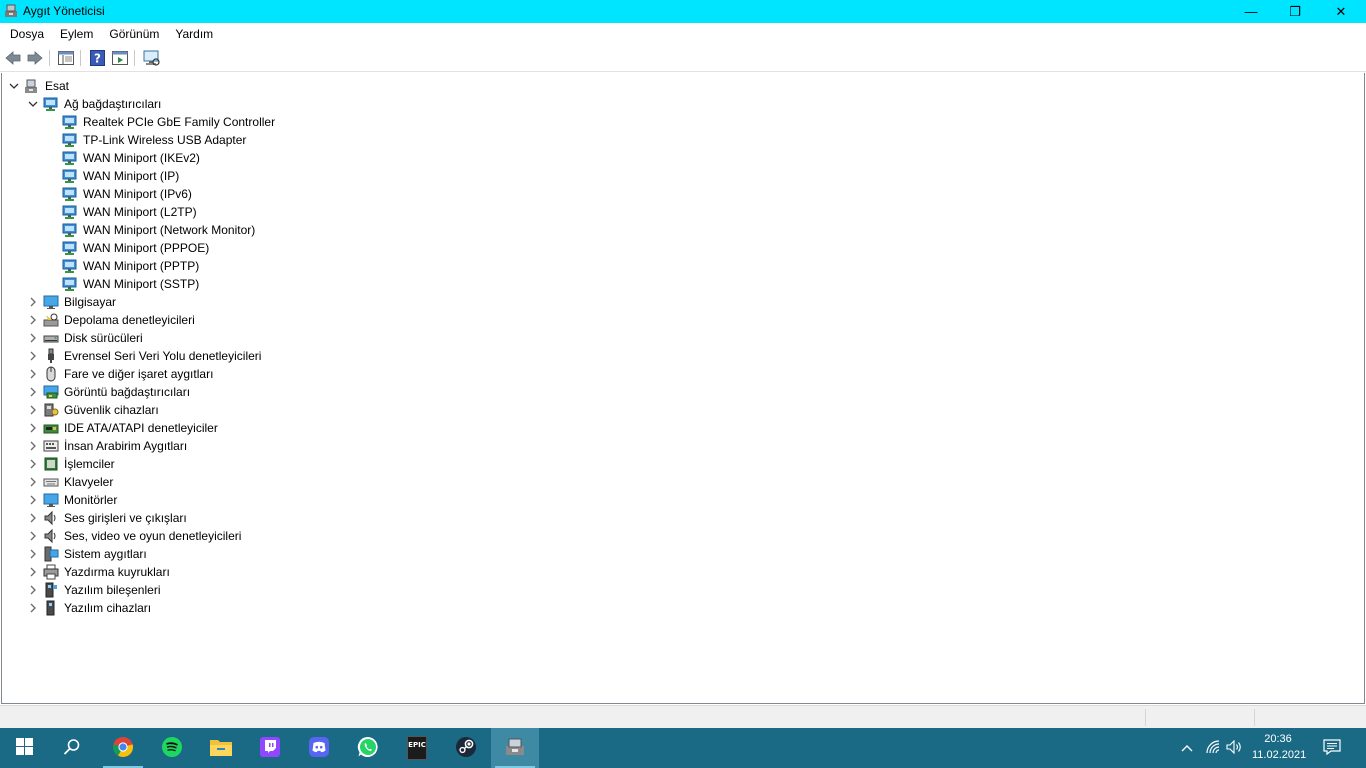 This screenshot has width=1366, height=768. I want to click on start-button, so click(24, 748).